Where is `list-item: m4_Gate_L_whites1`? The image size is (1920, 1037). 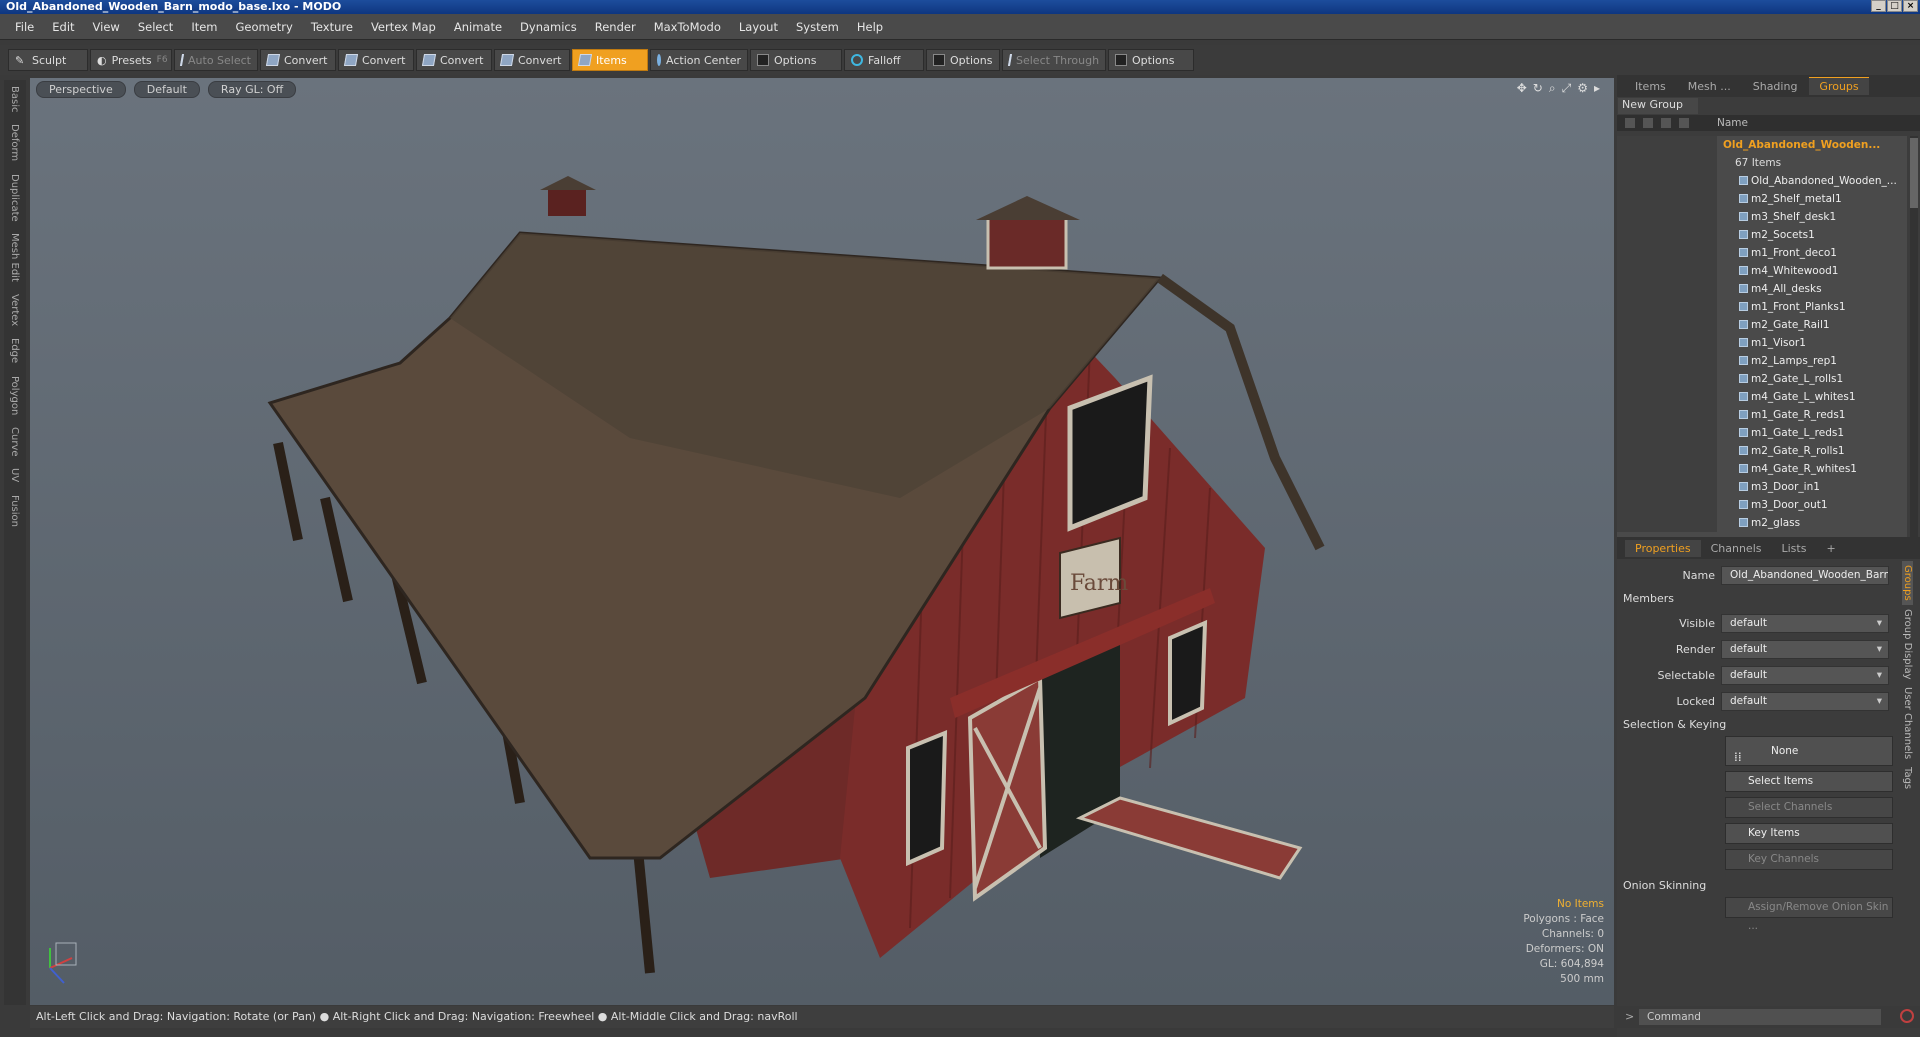 list-item: m4_Gate_L_whites1 is located at coordinates (1762, 397).